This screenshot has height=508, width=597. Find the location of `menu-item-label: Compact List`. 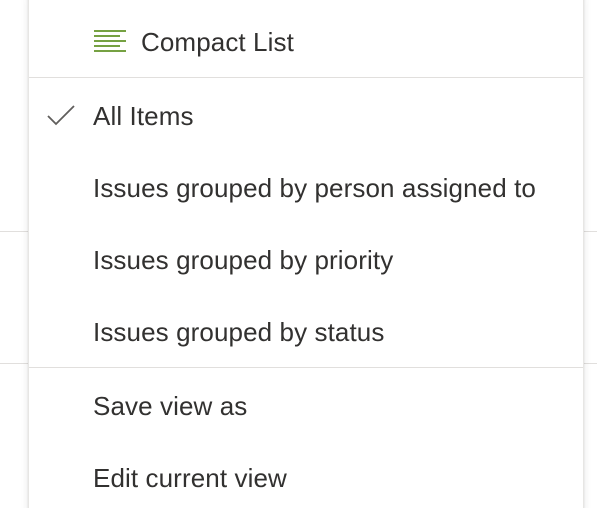

menu-item-label: Compact List is located at coordinates (217, 41).